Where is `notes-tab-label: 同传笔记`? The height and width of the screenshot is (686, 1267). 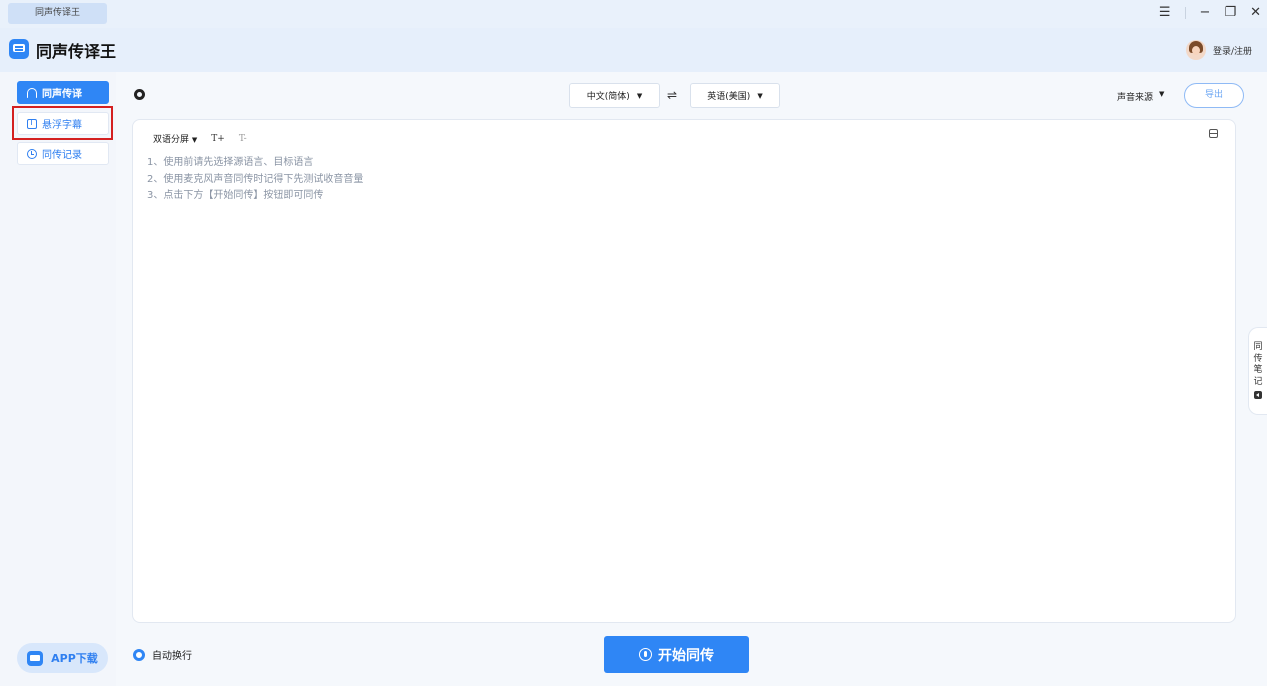 notes-tab-label: 同传笔记 is located at coordinates (1258, 364).